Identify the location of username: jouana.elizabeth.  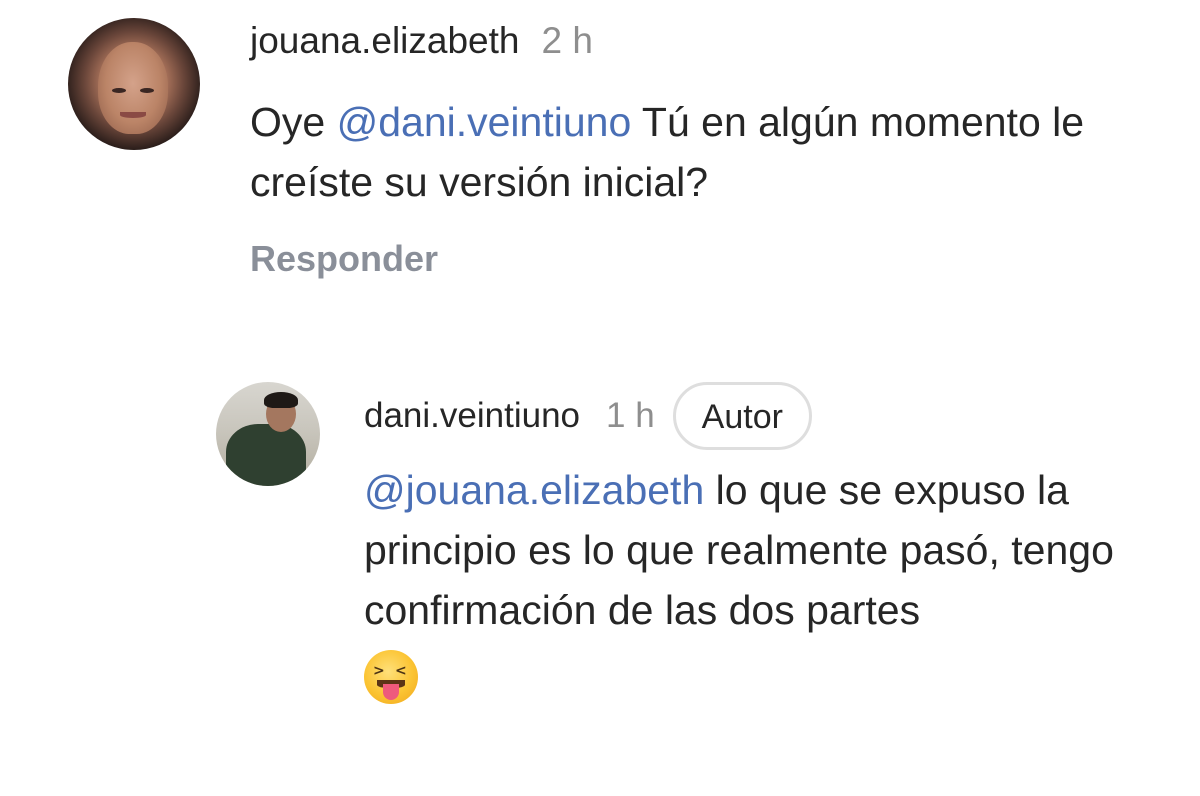
(385, 40).